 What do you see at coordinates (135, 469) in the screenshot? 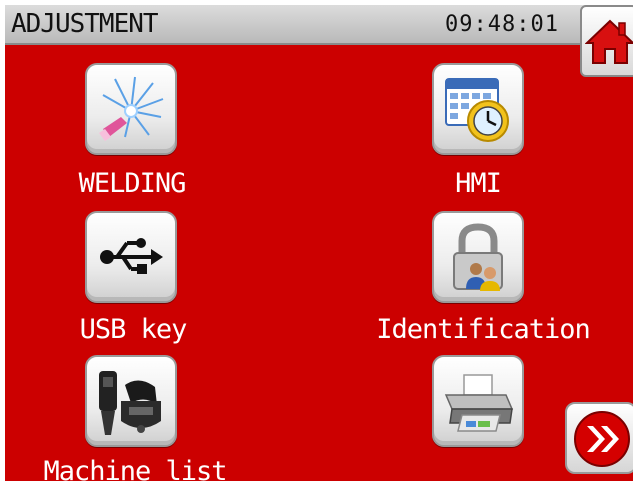
I see `machine-list-label: Machine list` at bounding box center [135, 469].